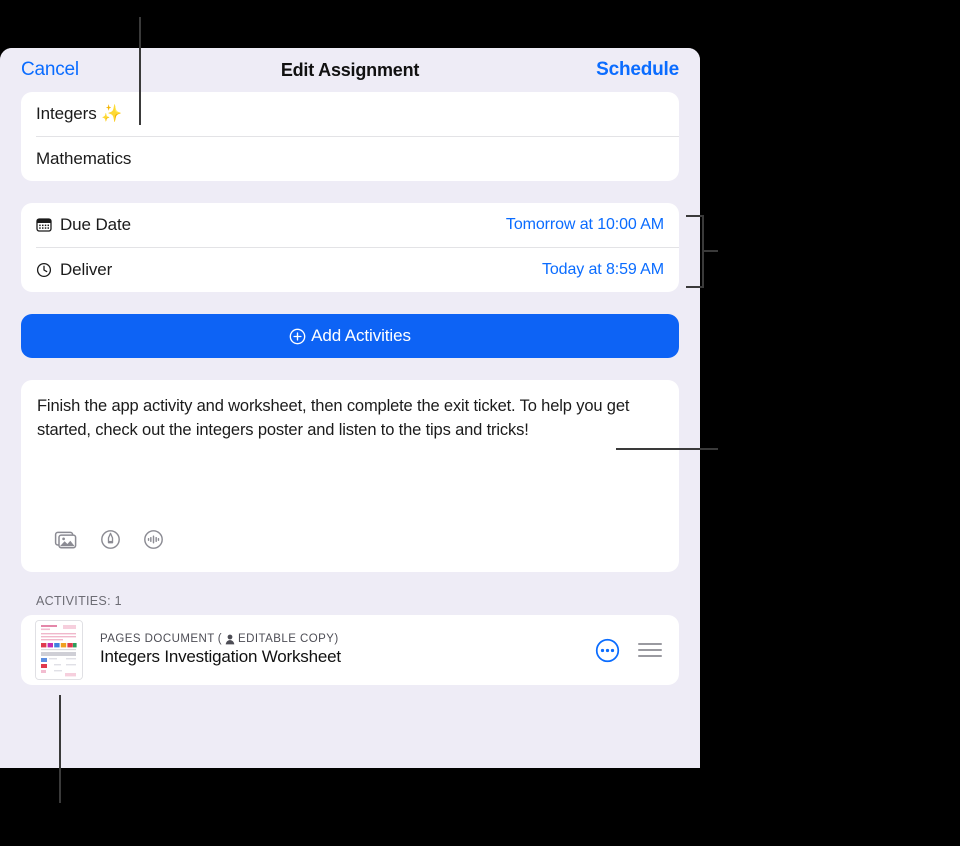 The width and height of the screenshot is (960, 846). What do you see at coordinates (628, 650) in the screenshot?
I see `activity-actions` at bounding box center [628, 650].